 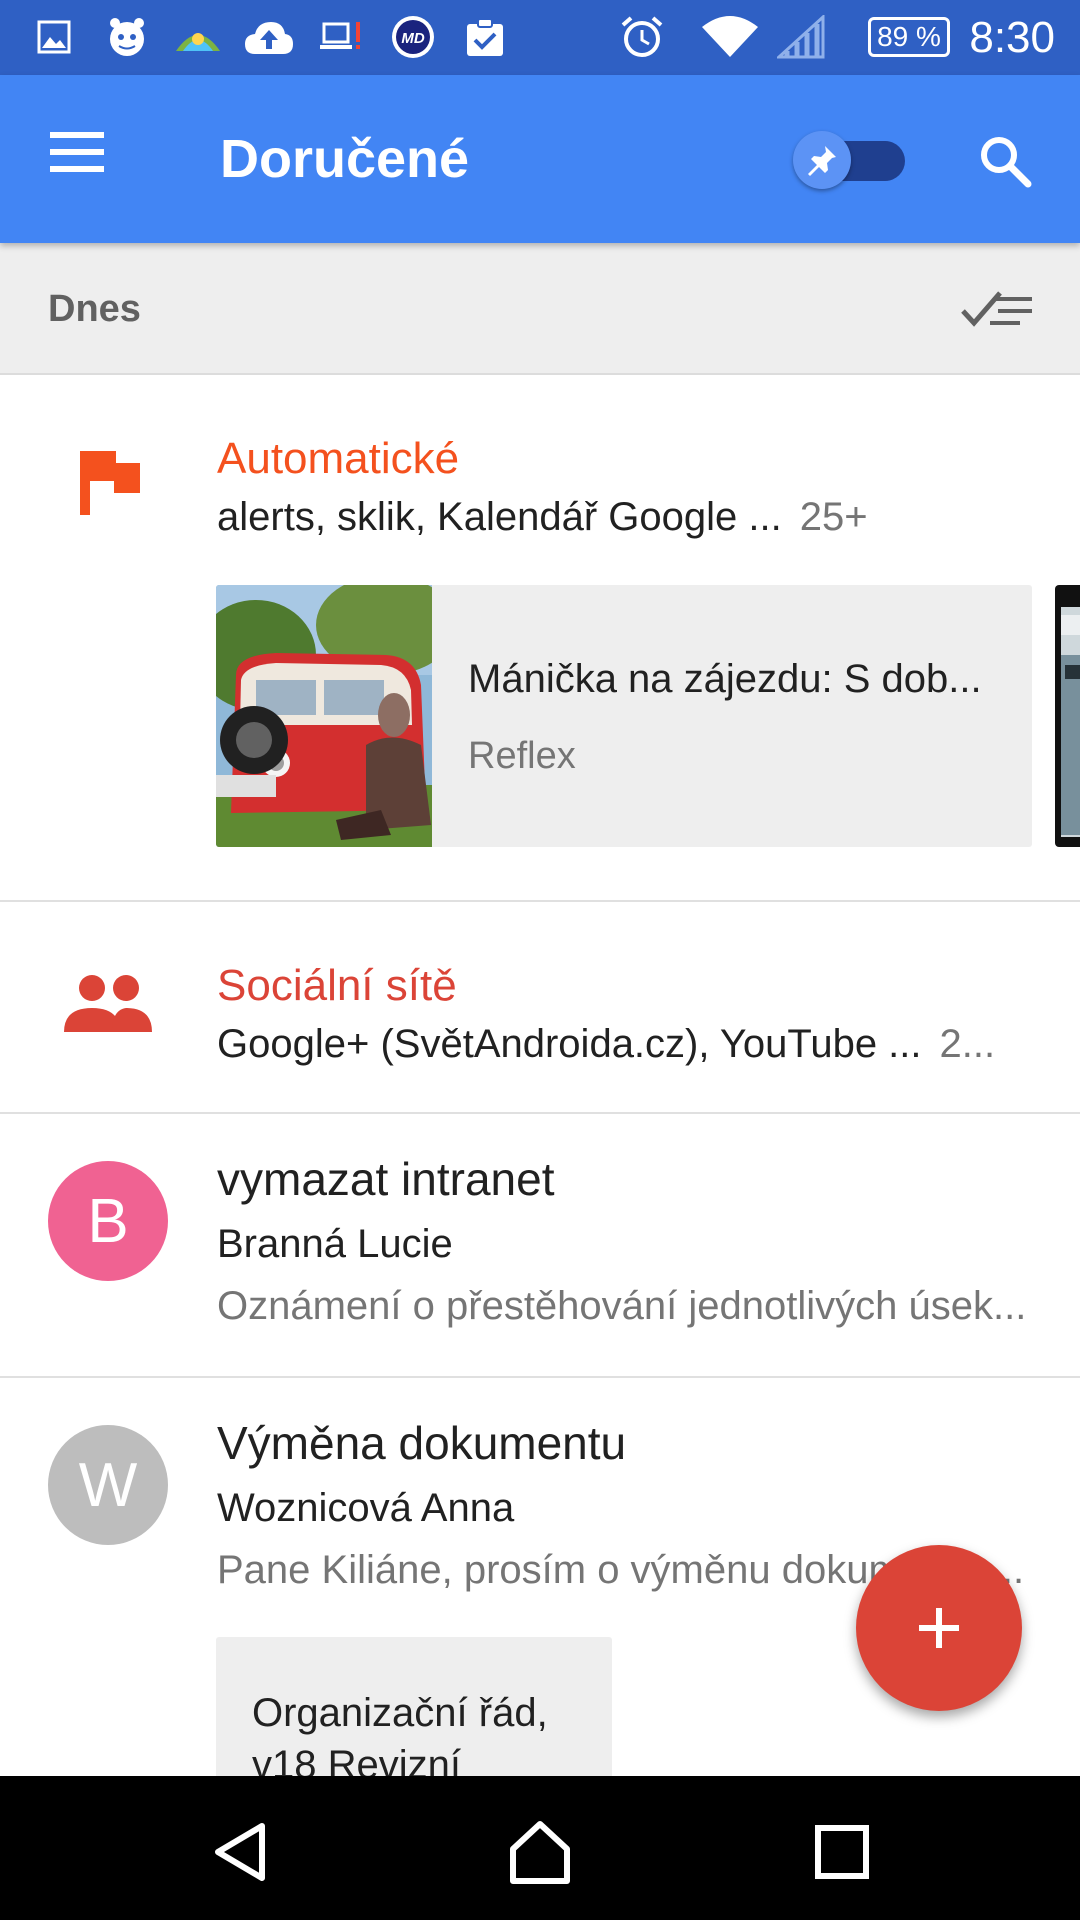 I want to click on flag-icon, so click(x=110, y=482).